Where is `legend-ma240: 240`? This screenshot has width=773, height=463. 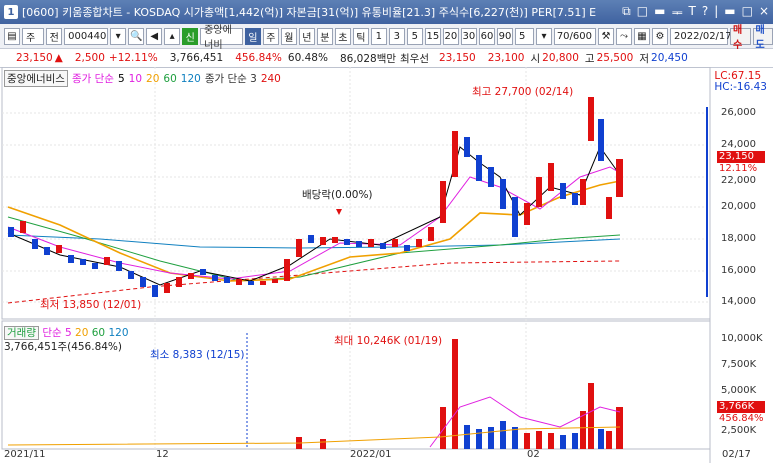 legend-ma240: 240 is located at coordinates (270, 78).